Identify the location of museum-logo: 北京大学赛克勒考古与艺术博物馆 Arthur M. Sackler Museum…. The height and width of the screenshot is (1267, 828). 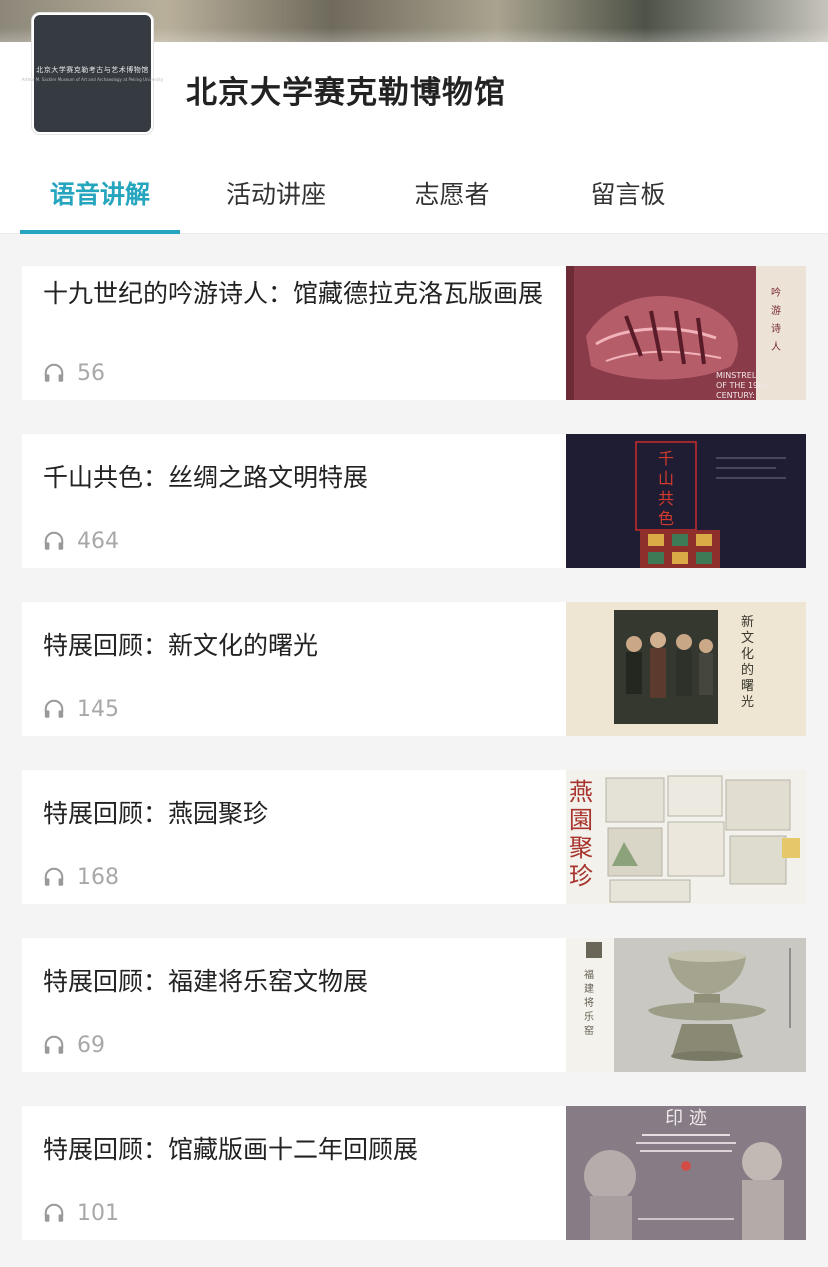
(92, 73).